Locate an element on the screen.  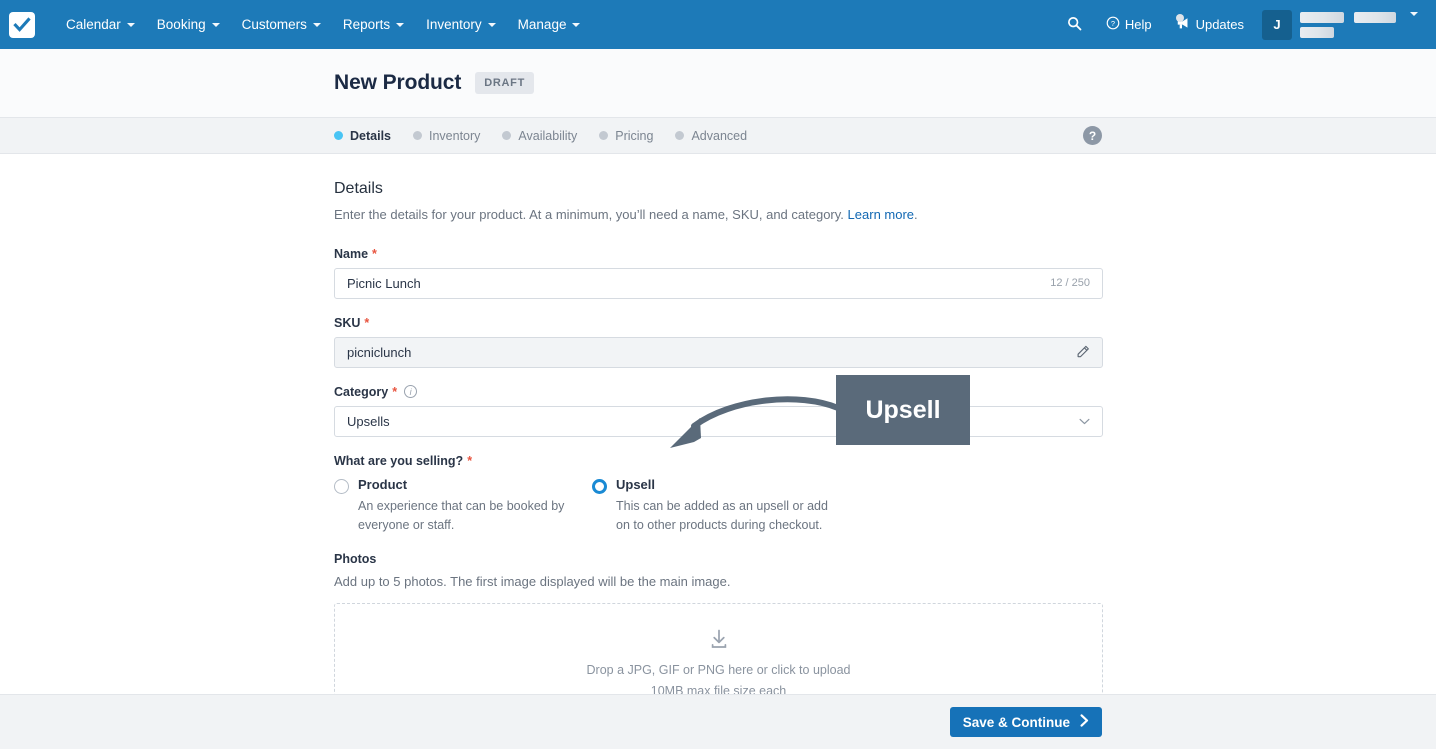
nav-item-inventory: Inventory is located at coordinates (461, 24).